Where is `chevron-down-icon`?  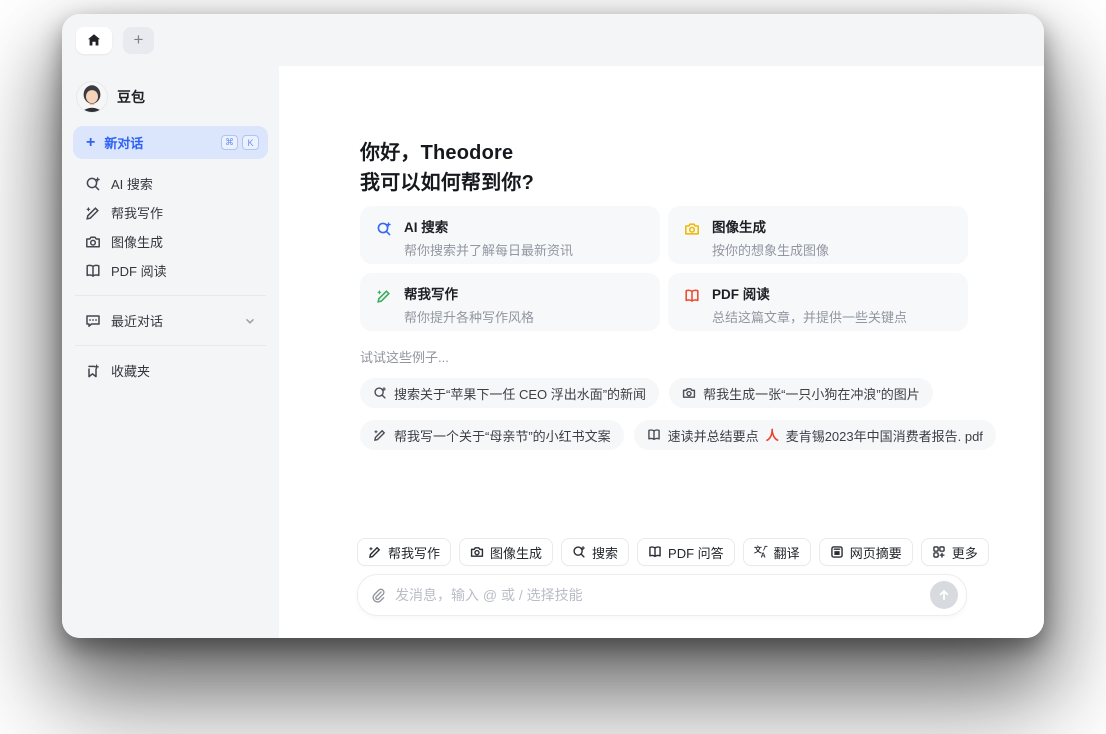 chevron-down-icon is located at coordinates (250, 321).